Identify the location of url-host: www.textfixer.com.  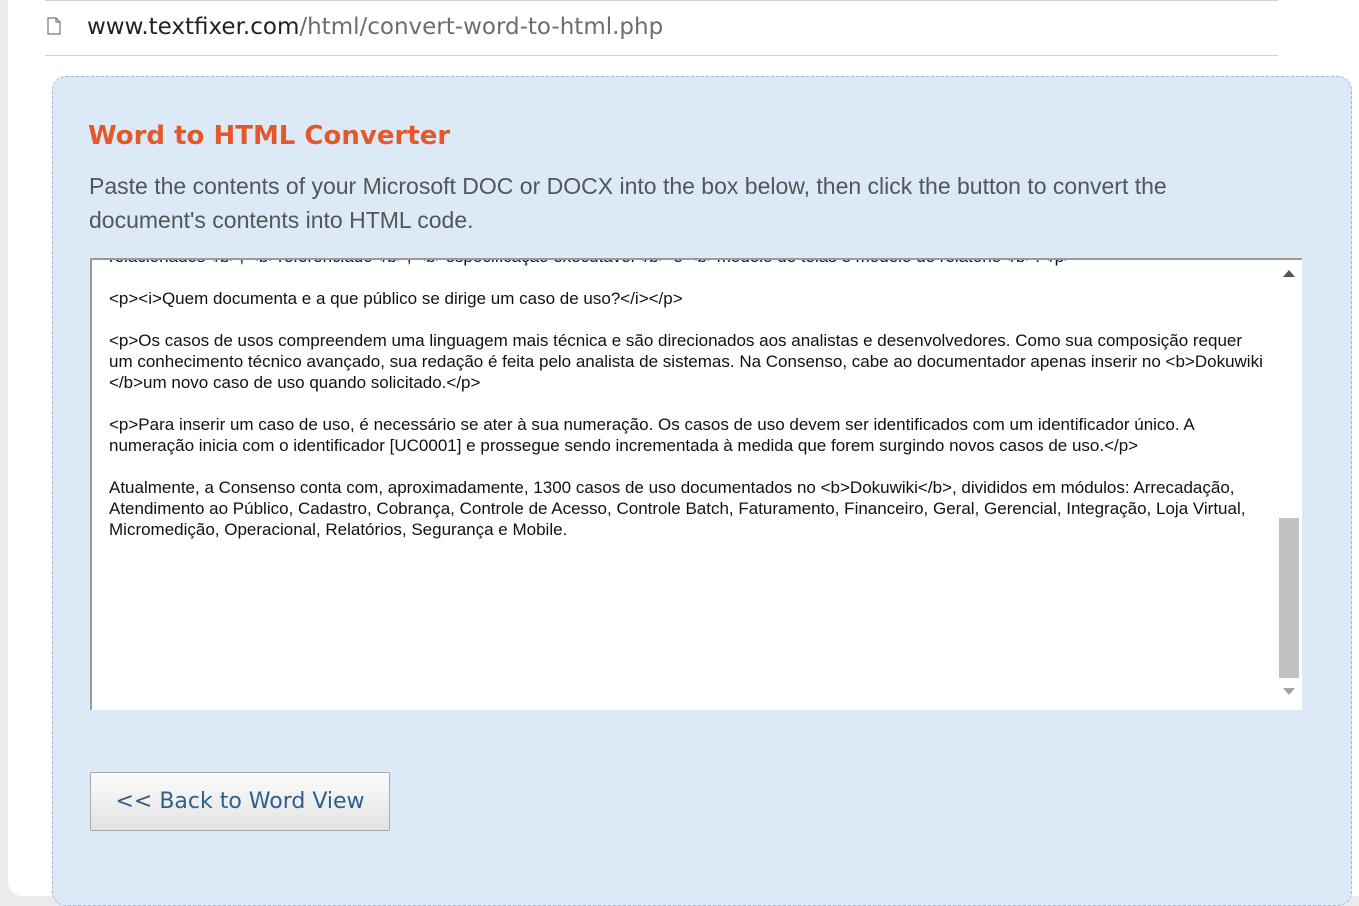
(193, 27).